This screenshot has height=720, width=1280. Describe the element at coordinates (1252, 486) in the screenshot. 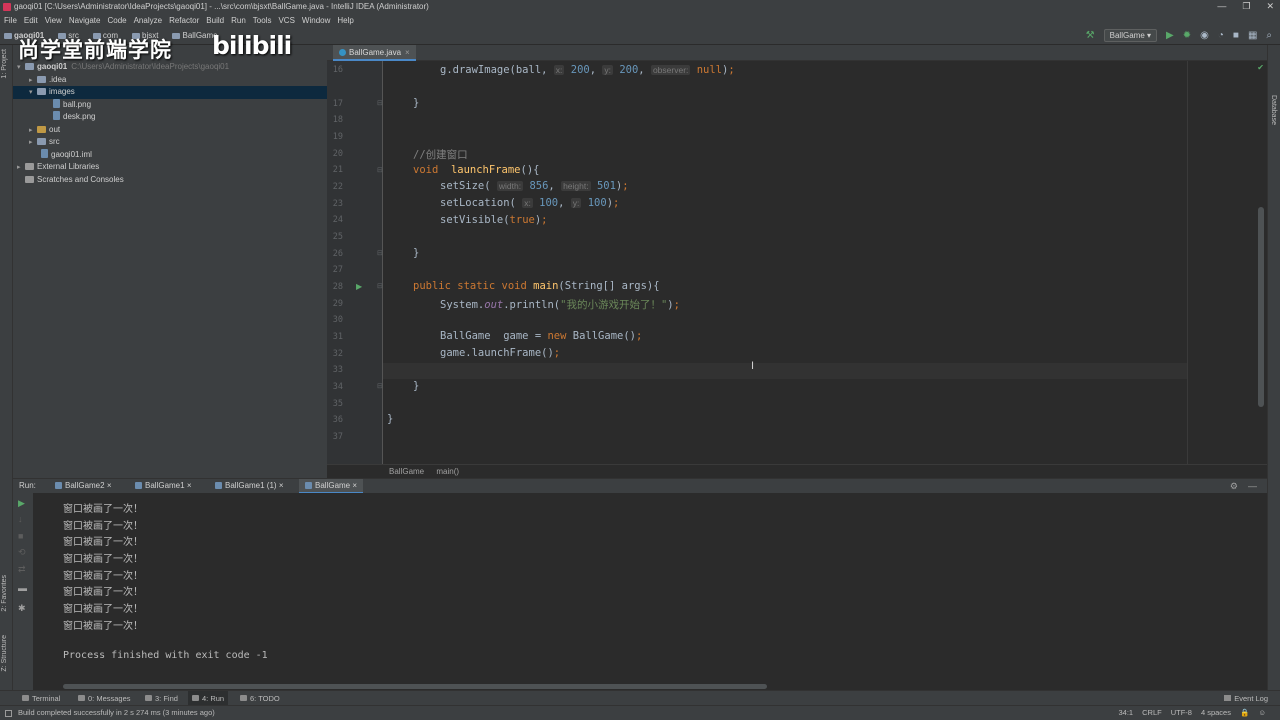

I see `hide-panel-icon: —` at that location.